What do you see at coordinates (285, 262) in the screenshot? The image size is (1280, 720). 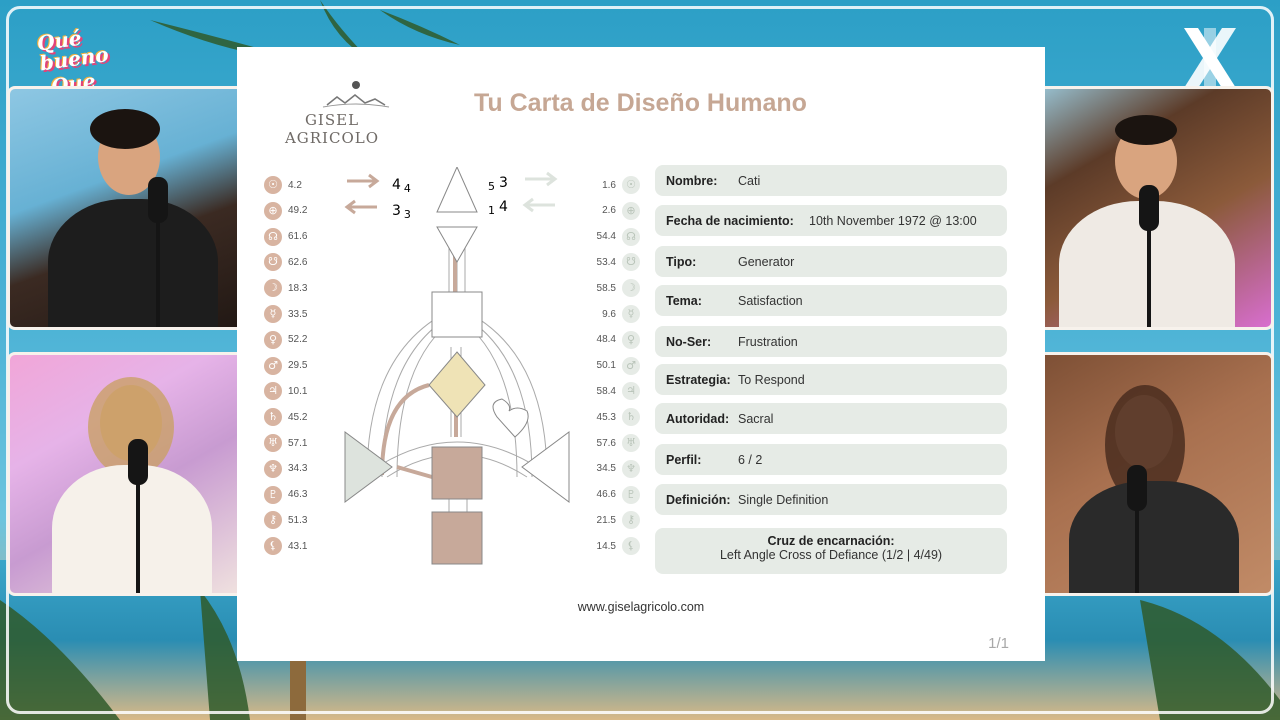 I see `planet-row: ☋ 62.6` at bounding box center [285, 262].